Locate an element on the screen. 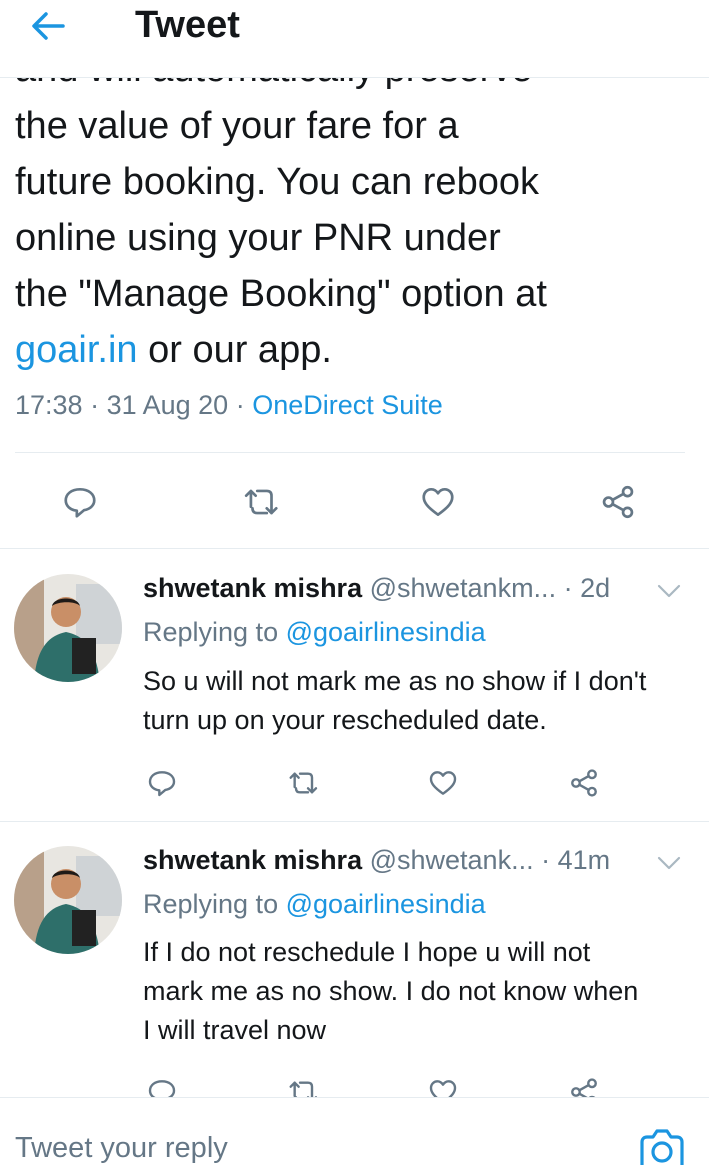 This screenshot has height=1165, width=709. reply-composer: Tweet your reply is located at coordinates (354, 1131).